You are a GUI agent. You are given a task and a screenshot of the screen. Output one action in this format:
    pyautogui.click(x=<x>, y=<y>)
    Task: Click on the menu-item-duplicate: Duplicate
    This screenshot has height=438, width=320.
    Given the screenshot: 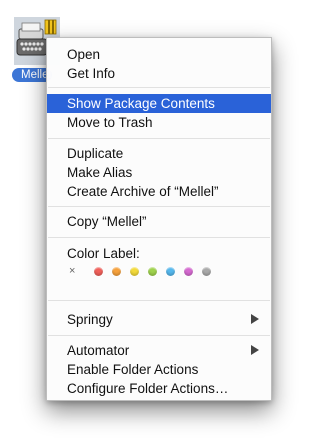 What is the action you would take?
    pyautogui.click(x=159, y=153)
    